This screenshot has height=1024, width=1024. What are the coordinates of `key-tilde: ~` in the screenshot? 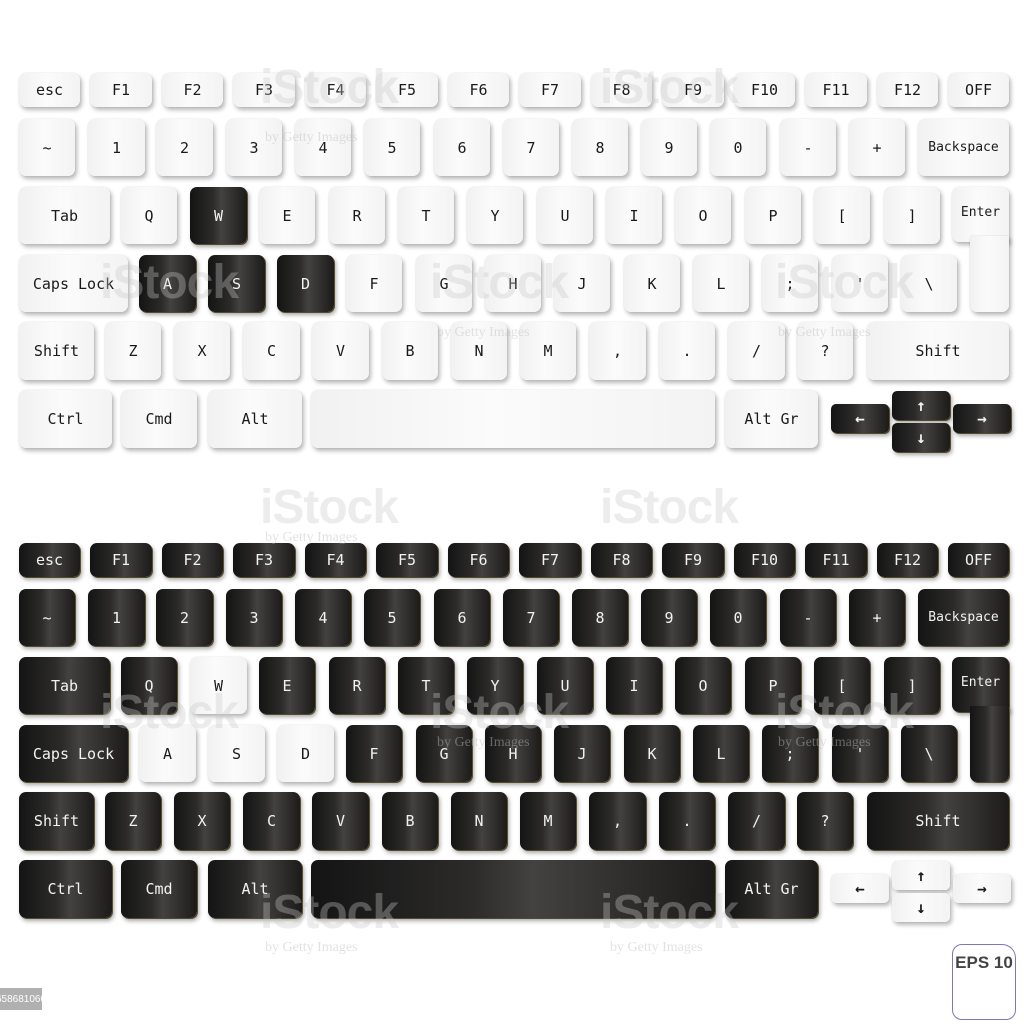 It's located at (47, 617).